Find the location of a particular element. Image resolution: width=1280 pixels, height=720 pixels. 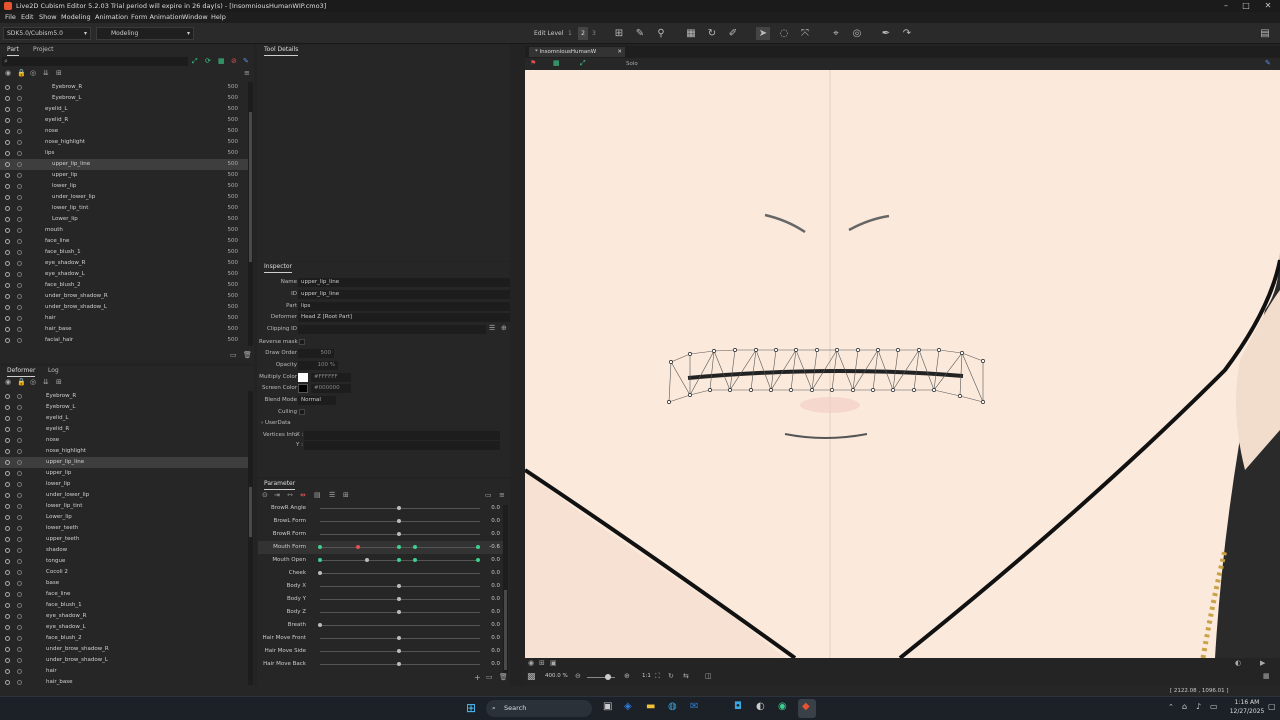

parameter-row: Body Z 0.0 is located at coordinates (383, 612).